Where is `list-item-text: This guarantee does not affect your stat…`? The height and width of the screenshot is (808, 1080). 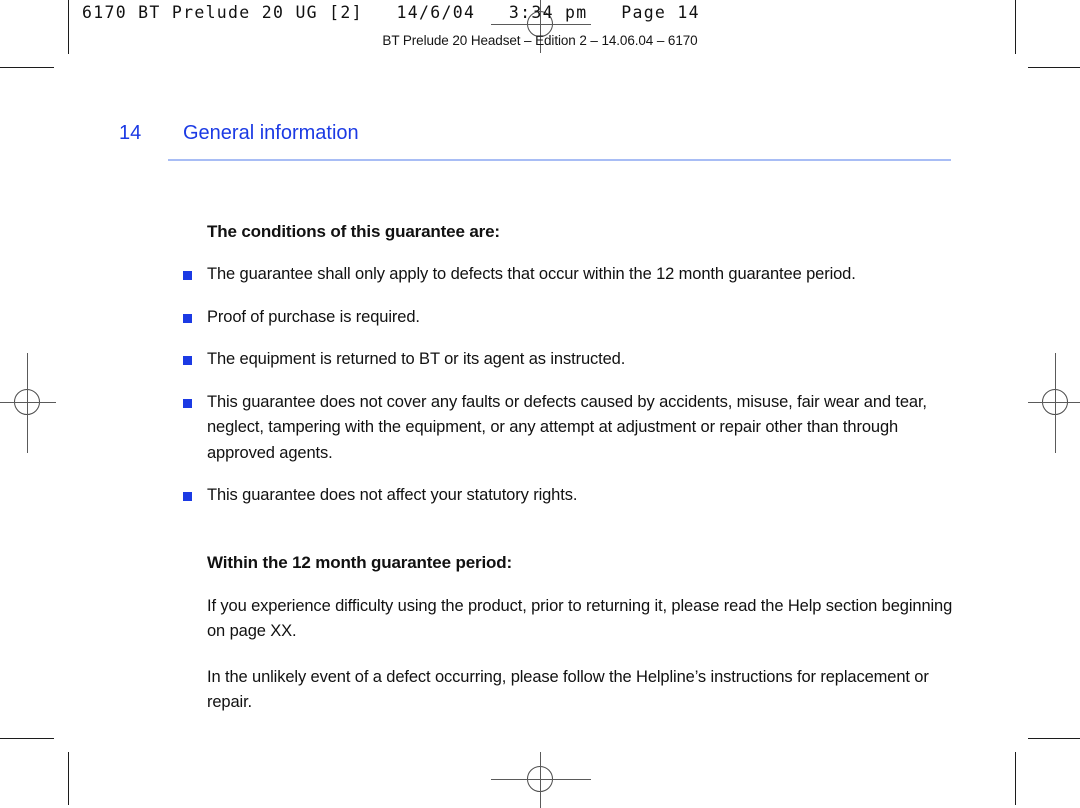 list-item-text: This guarantee does not affect your stat… is located at coordinates (392, 495).